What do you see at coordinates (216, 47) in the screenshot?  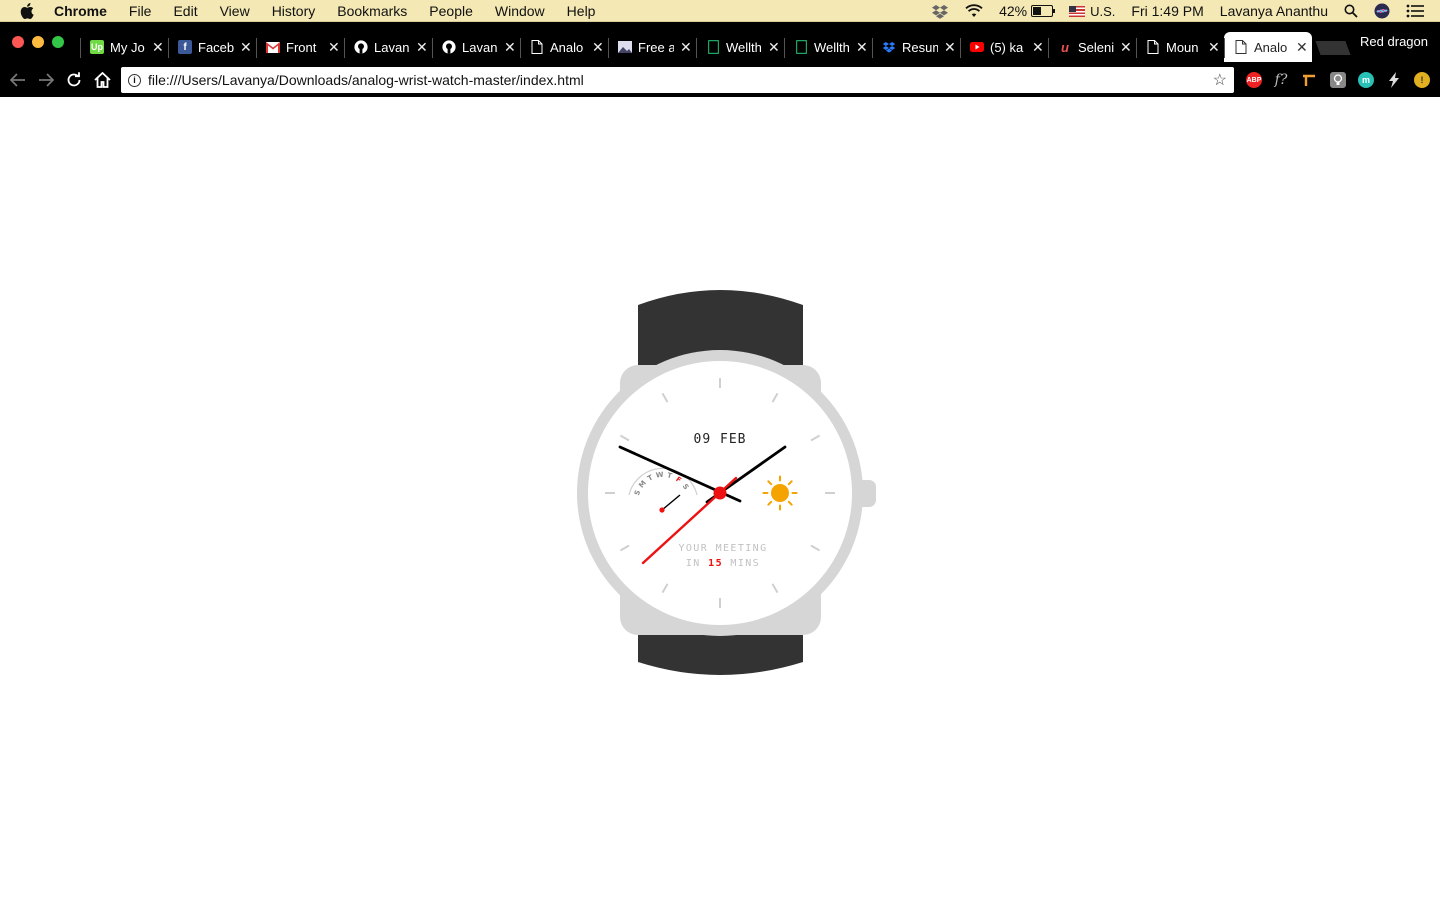 I see `tab-label: Faceb` at bounding box center [216, 47].